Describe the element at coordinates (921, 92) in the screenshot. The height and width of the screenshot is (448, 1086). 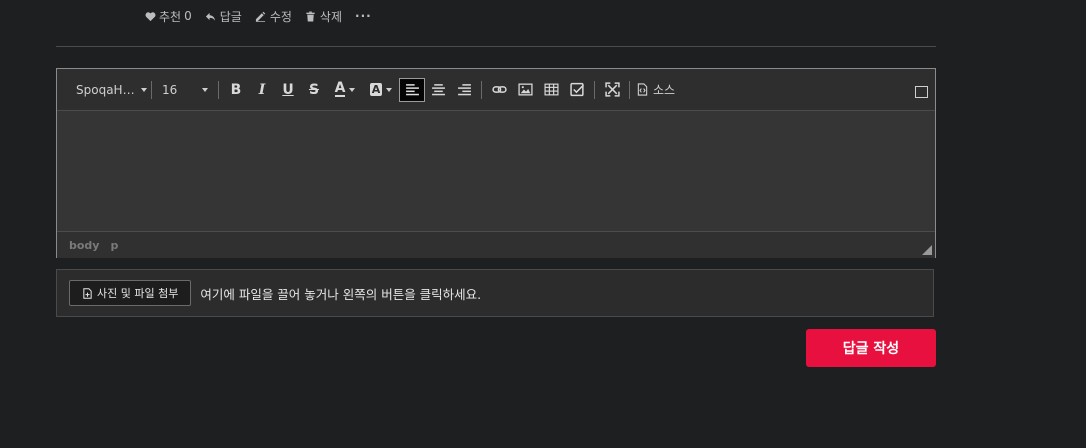
I see `maximize-icon` at that location.